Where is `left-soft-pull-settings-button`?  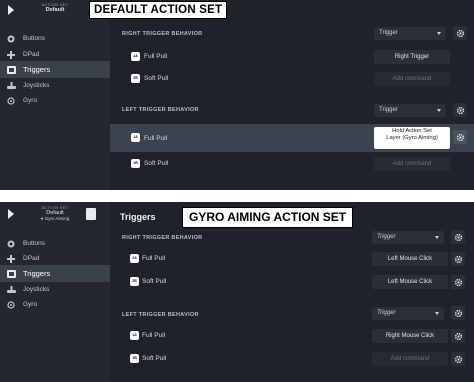 left-soft-pull-settings-button is located at coordinates (458, 359).